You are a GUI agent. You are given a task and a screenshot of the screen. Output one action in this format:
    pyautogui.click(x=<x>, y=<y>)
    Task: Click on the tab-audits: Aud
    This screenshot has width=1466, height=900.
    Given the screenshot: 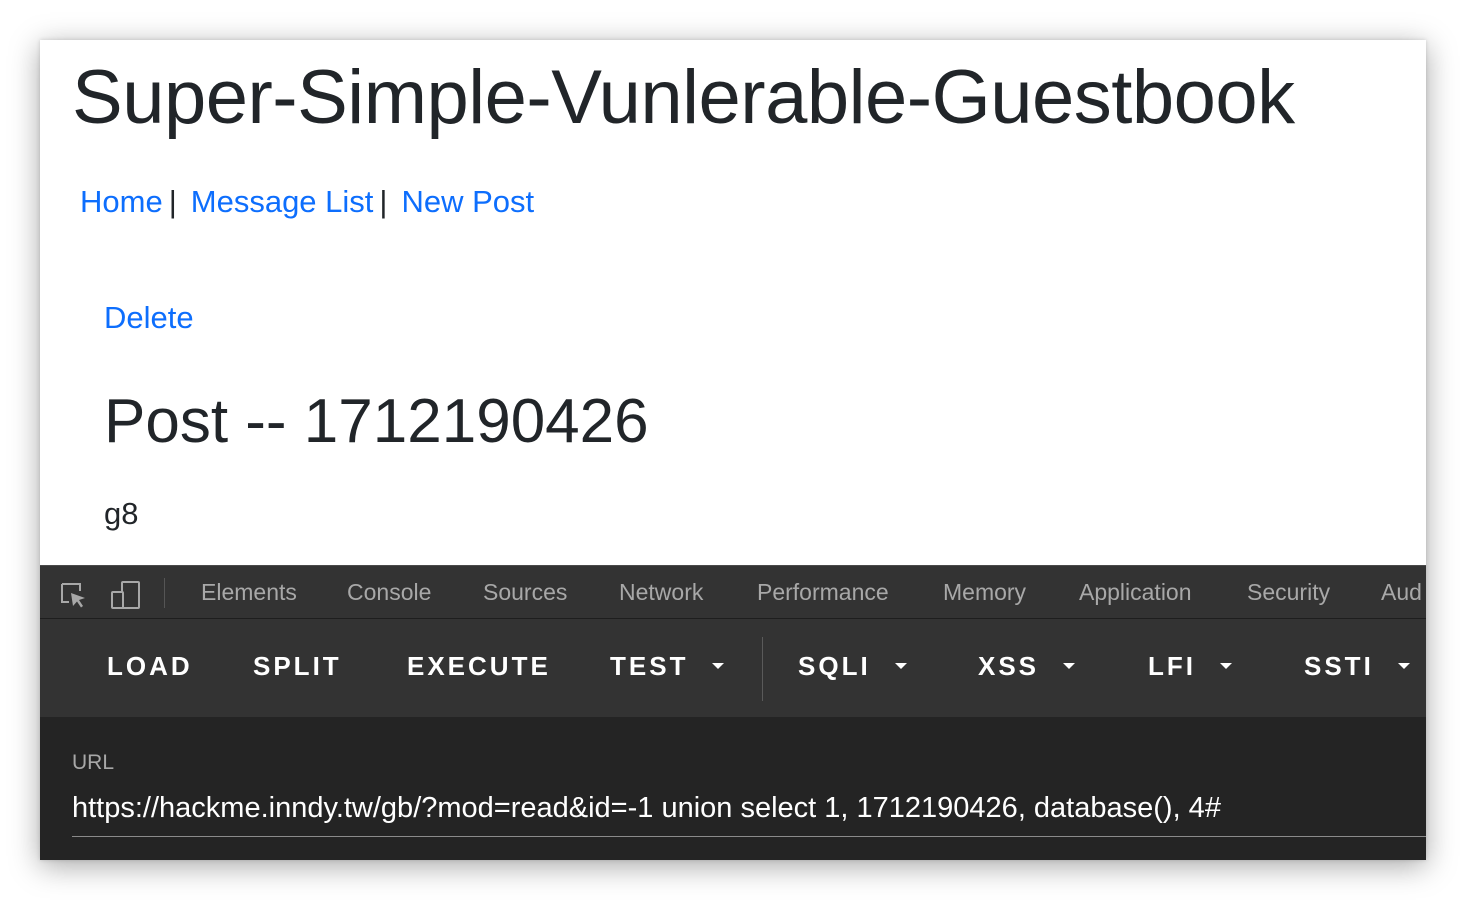 What is the action you would take?
    pyautogui.click(x=1401, y=592)
    